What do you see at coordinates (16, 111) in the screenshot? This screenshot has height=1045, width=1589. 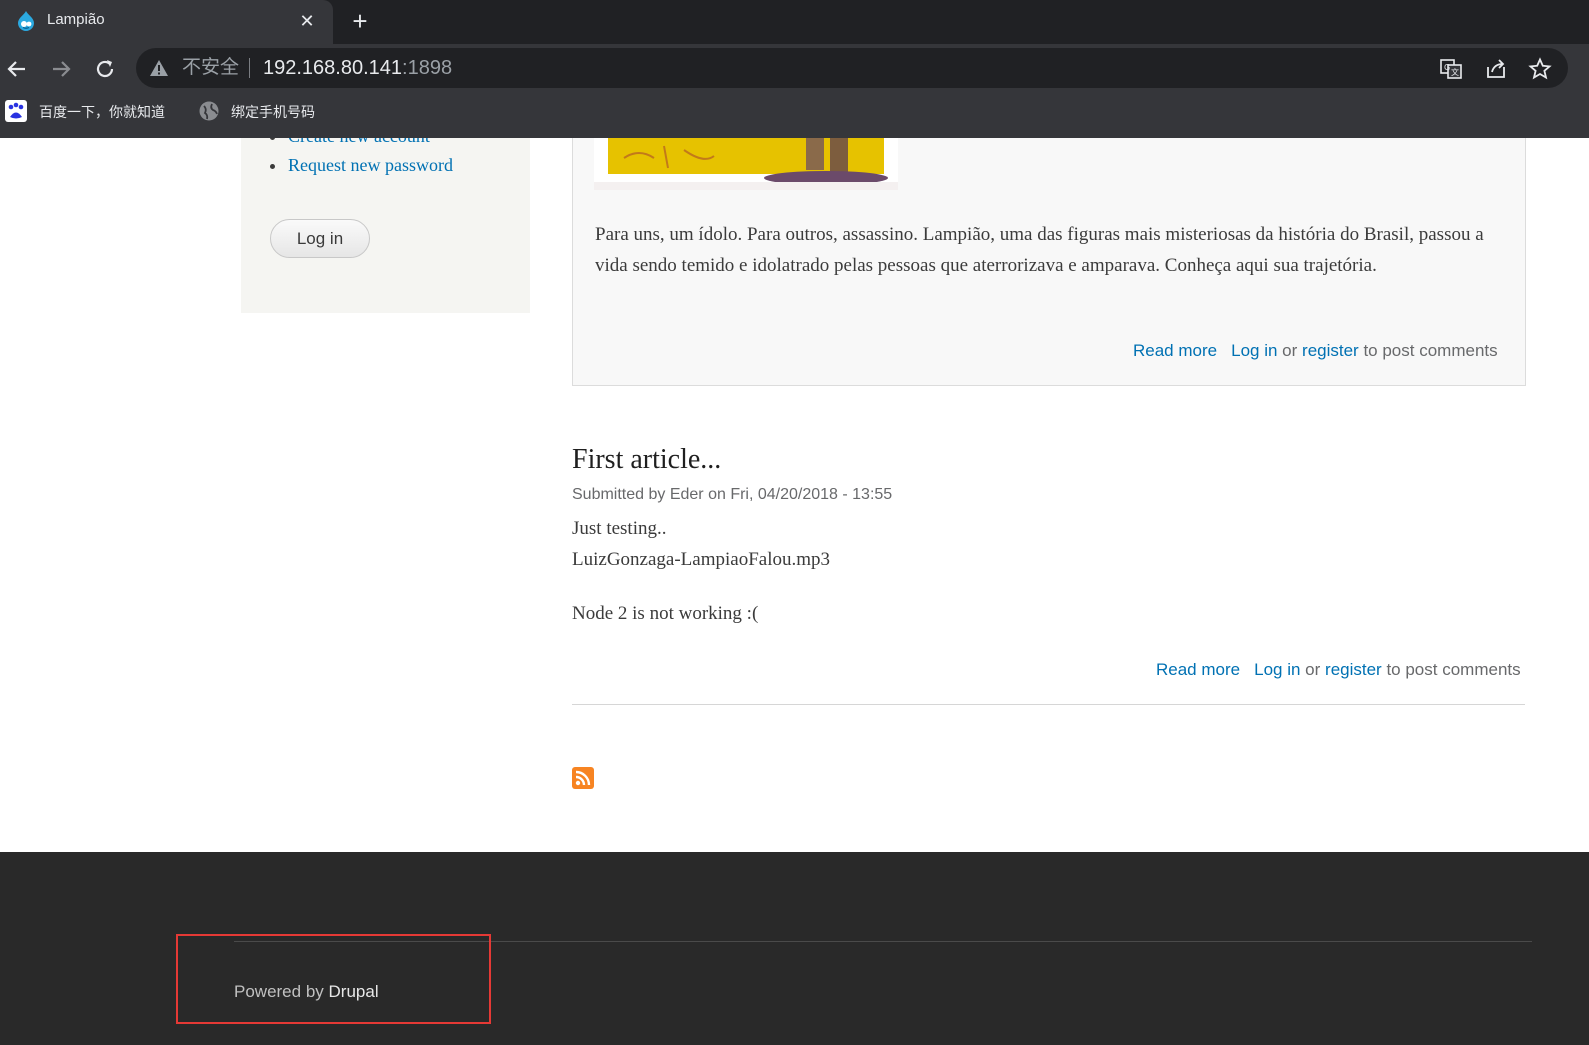 I see `baidu-icon` at bounding box center [16, 111].